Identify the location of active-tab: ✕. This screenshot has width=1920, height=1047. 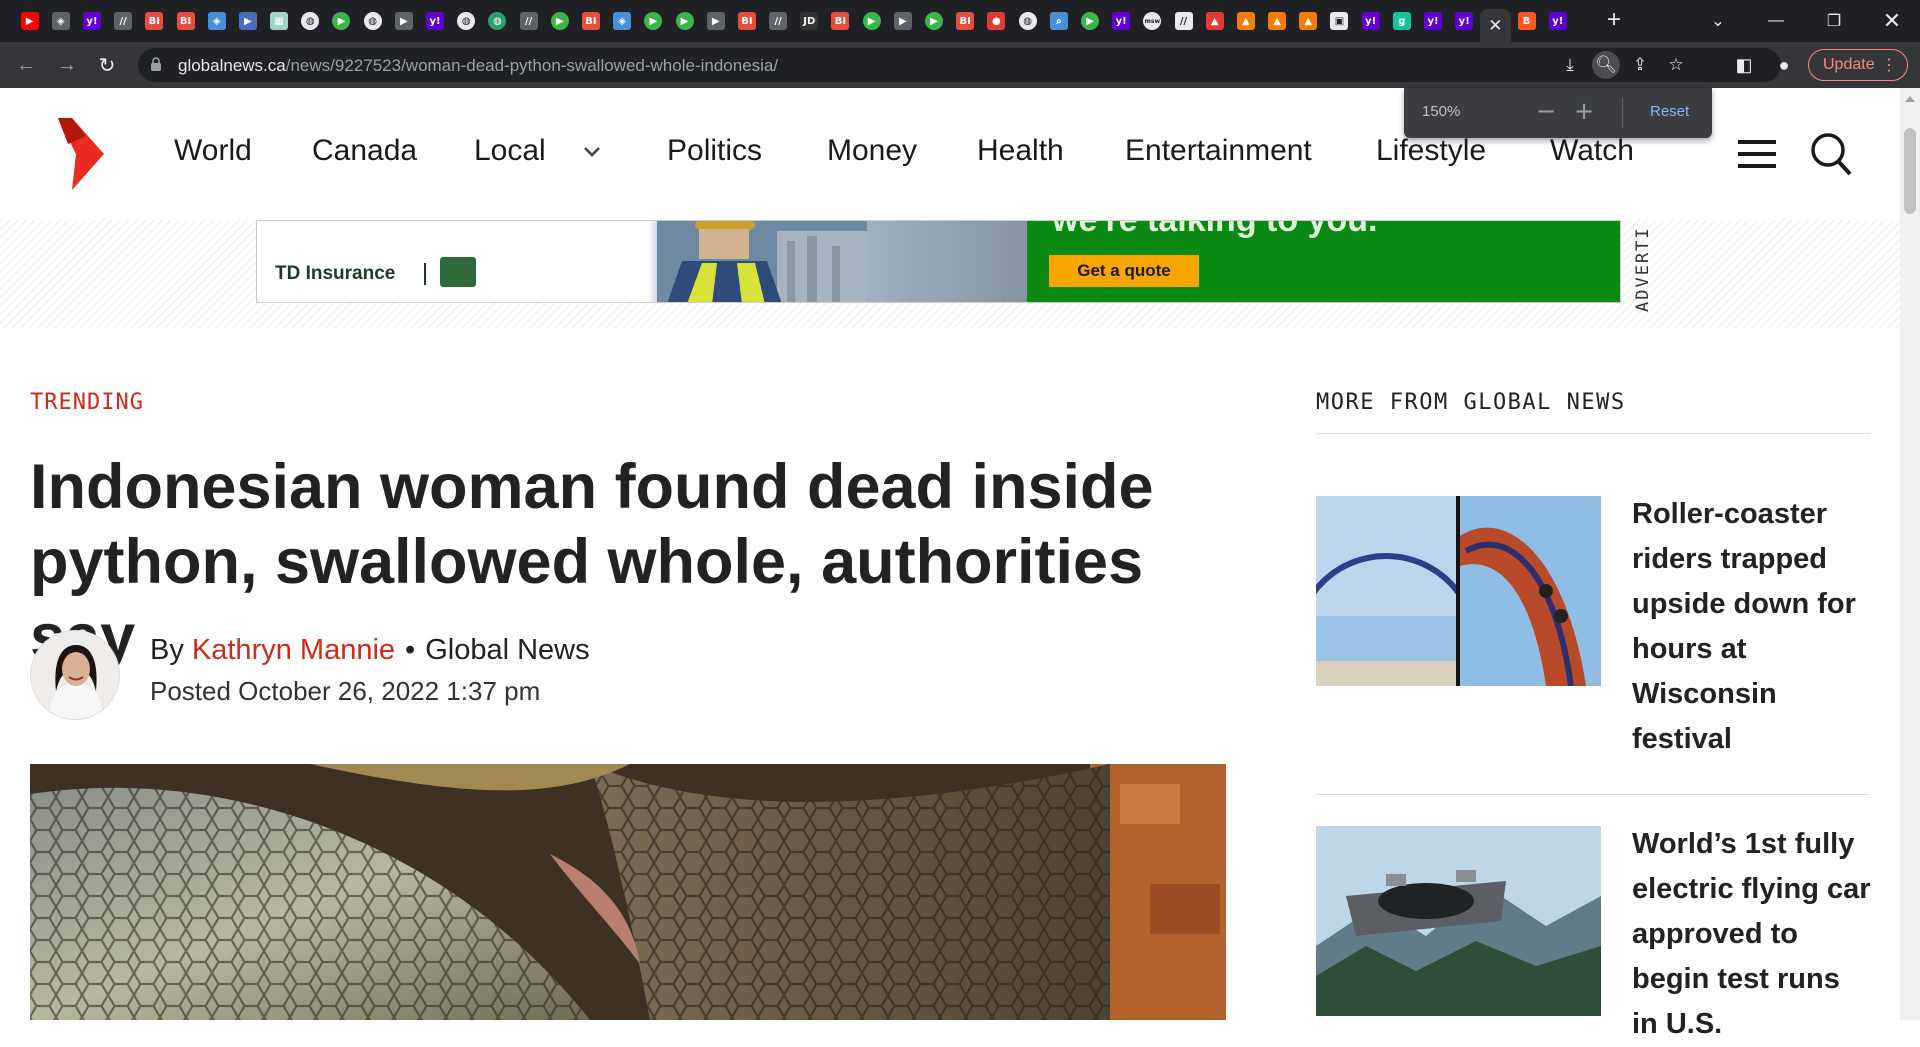
(1495, 25).